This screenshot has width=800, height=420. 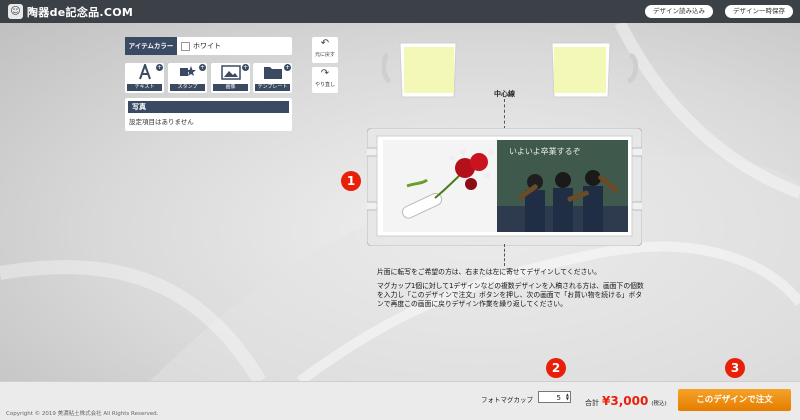 I want to click on step-marker-1: 1, so click(x=351, y=181).